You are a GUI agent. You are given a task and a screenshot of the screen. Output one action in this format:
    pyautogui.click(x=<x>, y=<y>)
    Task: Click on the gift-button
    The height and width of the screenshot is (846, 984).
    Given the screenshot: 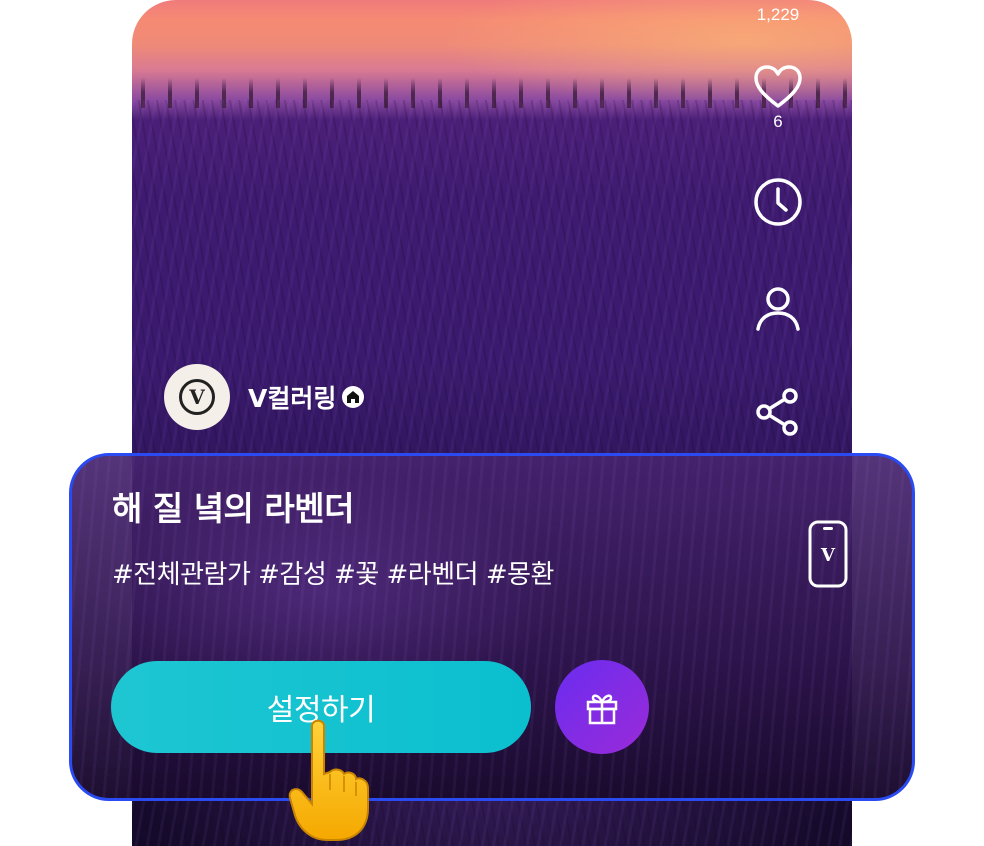 What is the action you would take?
    pyautogui.click(x=602, y=707)
    